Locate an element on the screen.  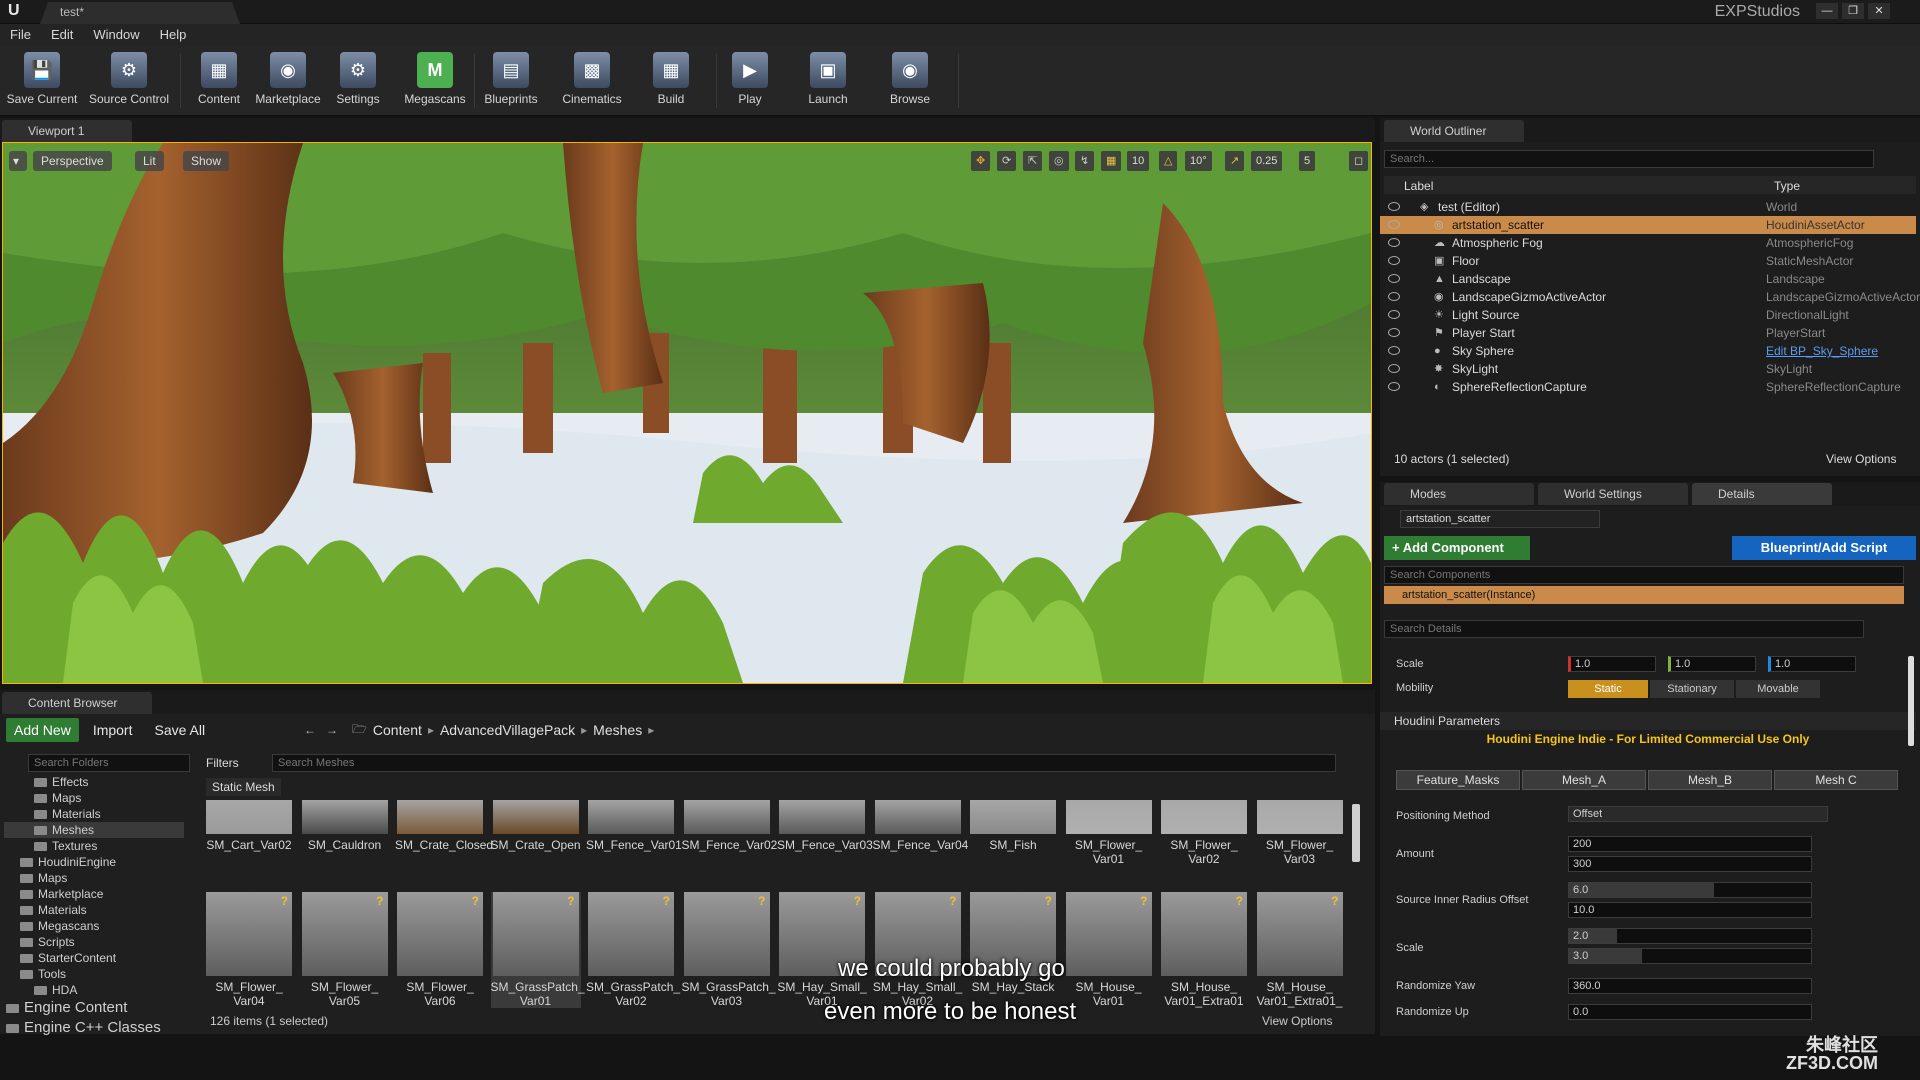
viewport-menu-button: ▾ is located at coordinates (18, 161).